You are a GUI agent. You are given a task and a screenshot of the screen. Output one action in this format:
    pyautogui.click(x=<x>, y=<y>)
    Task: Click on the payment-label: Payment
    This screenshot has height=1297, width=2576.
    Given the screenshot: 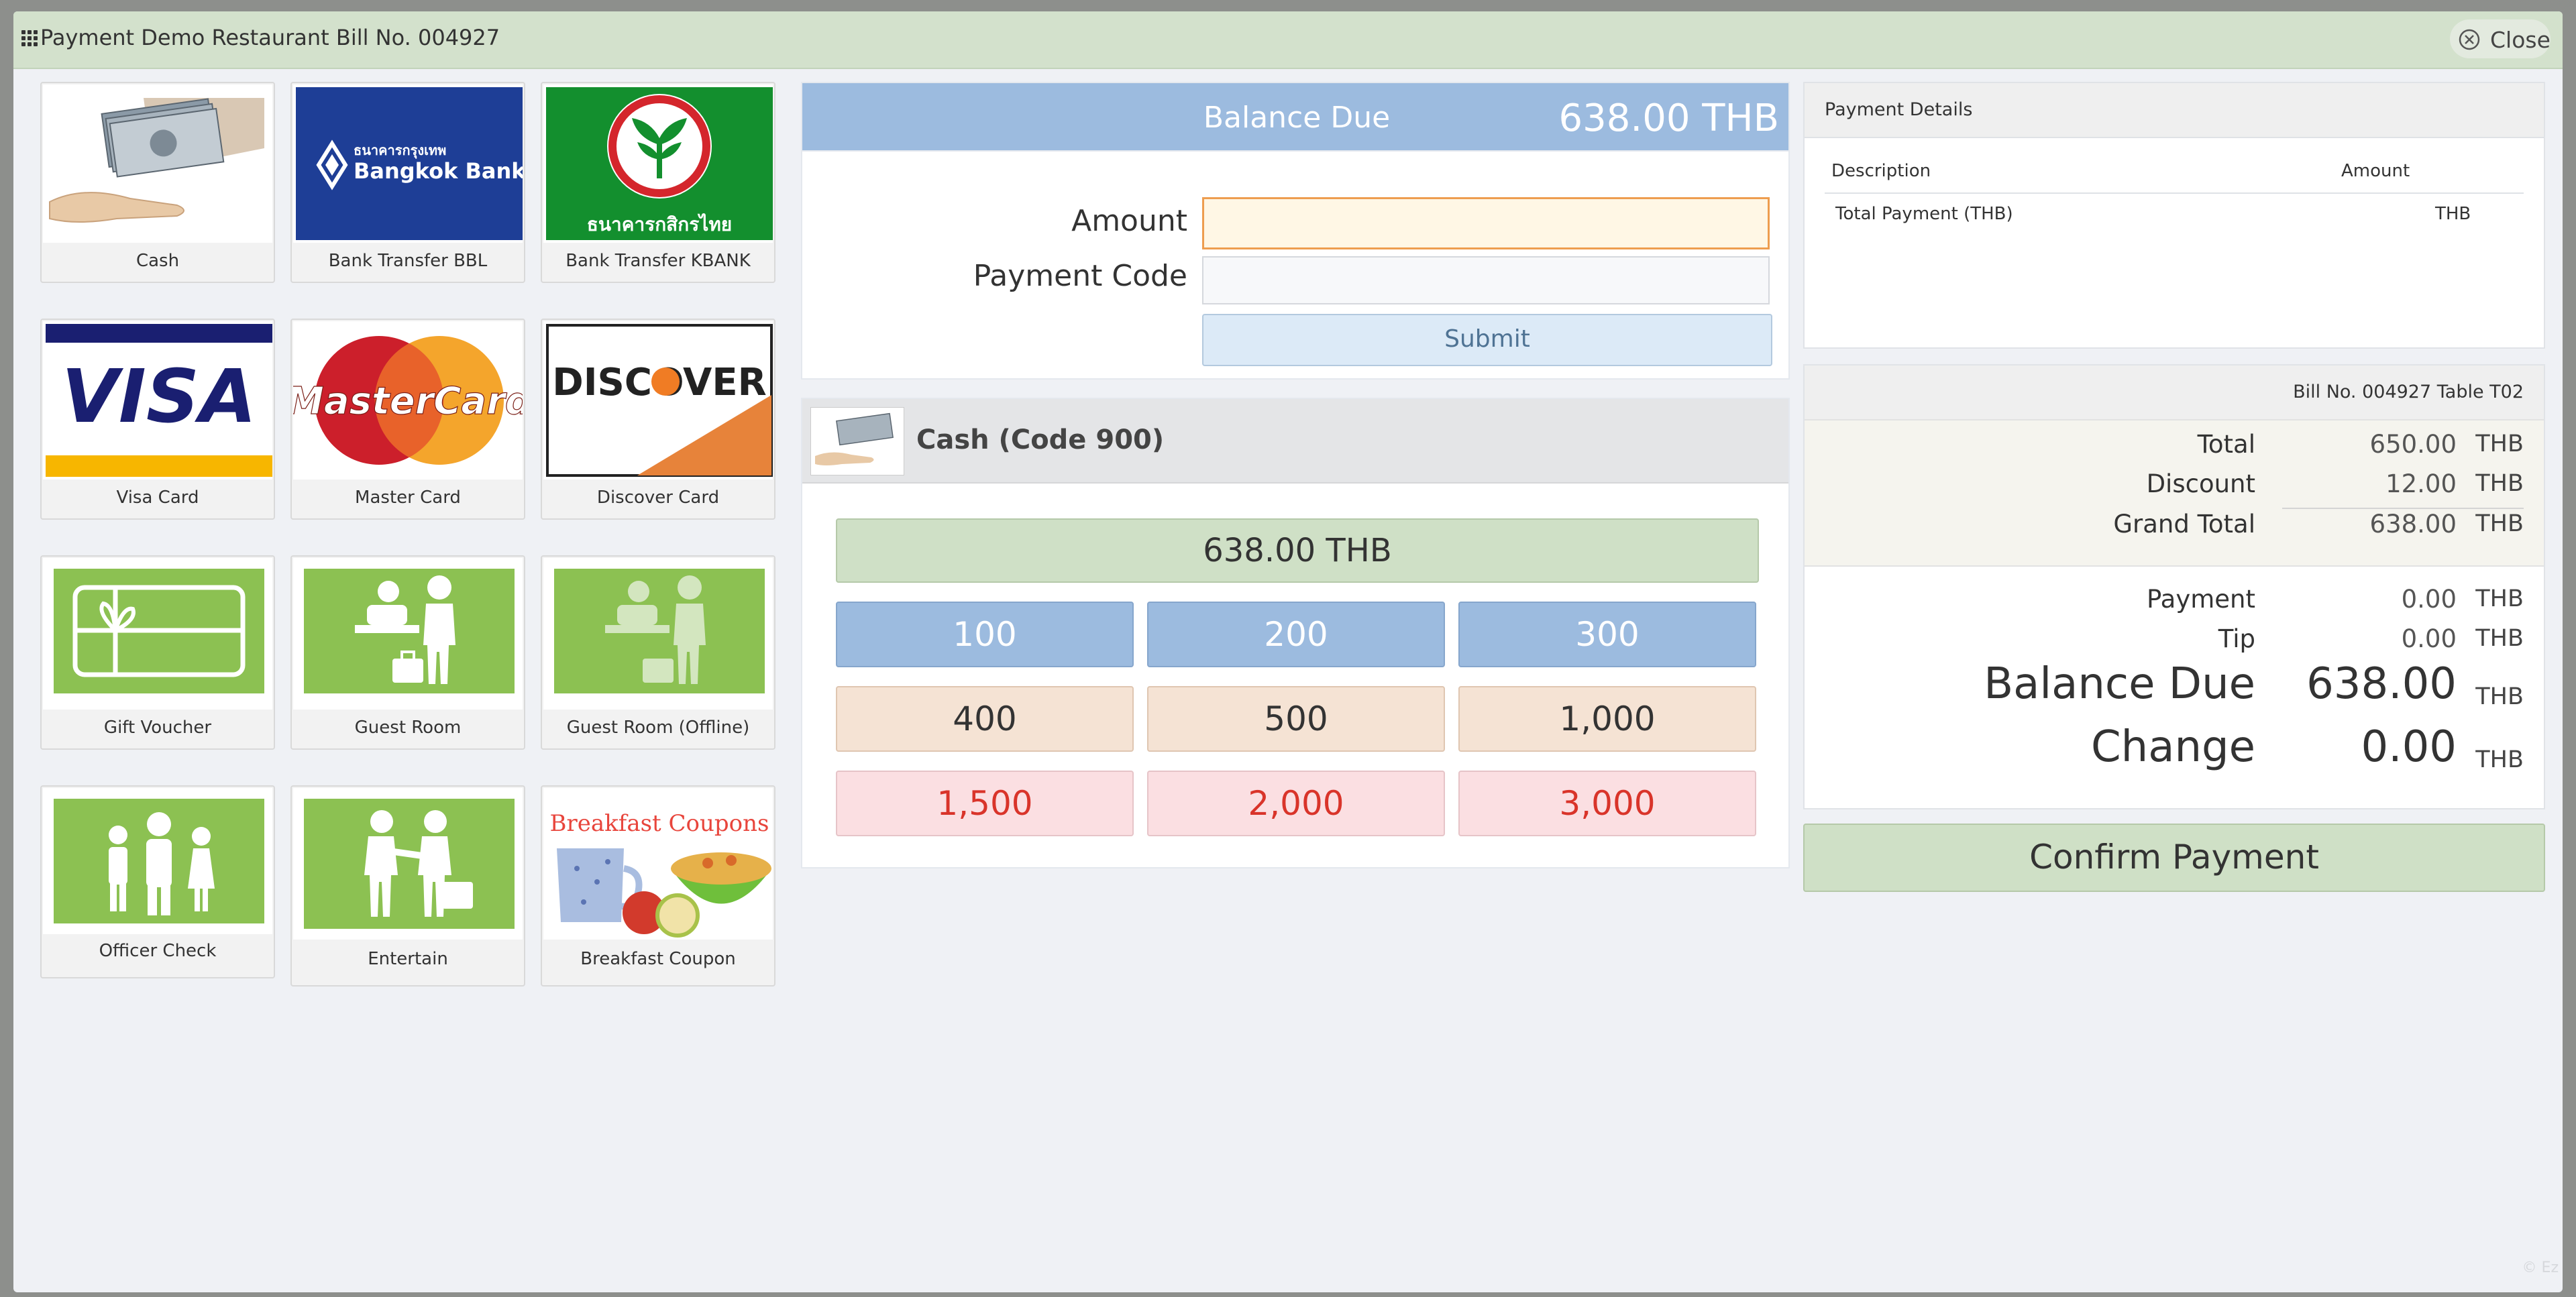 What is the action you would take?
    pyautogui.click(x=2201, y=599)
    